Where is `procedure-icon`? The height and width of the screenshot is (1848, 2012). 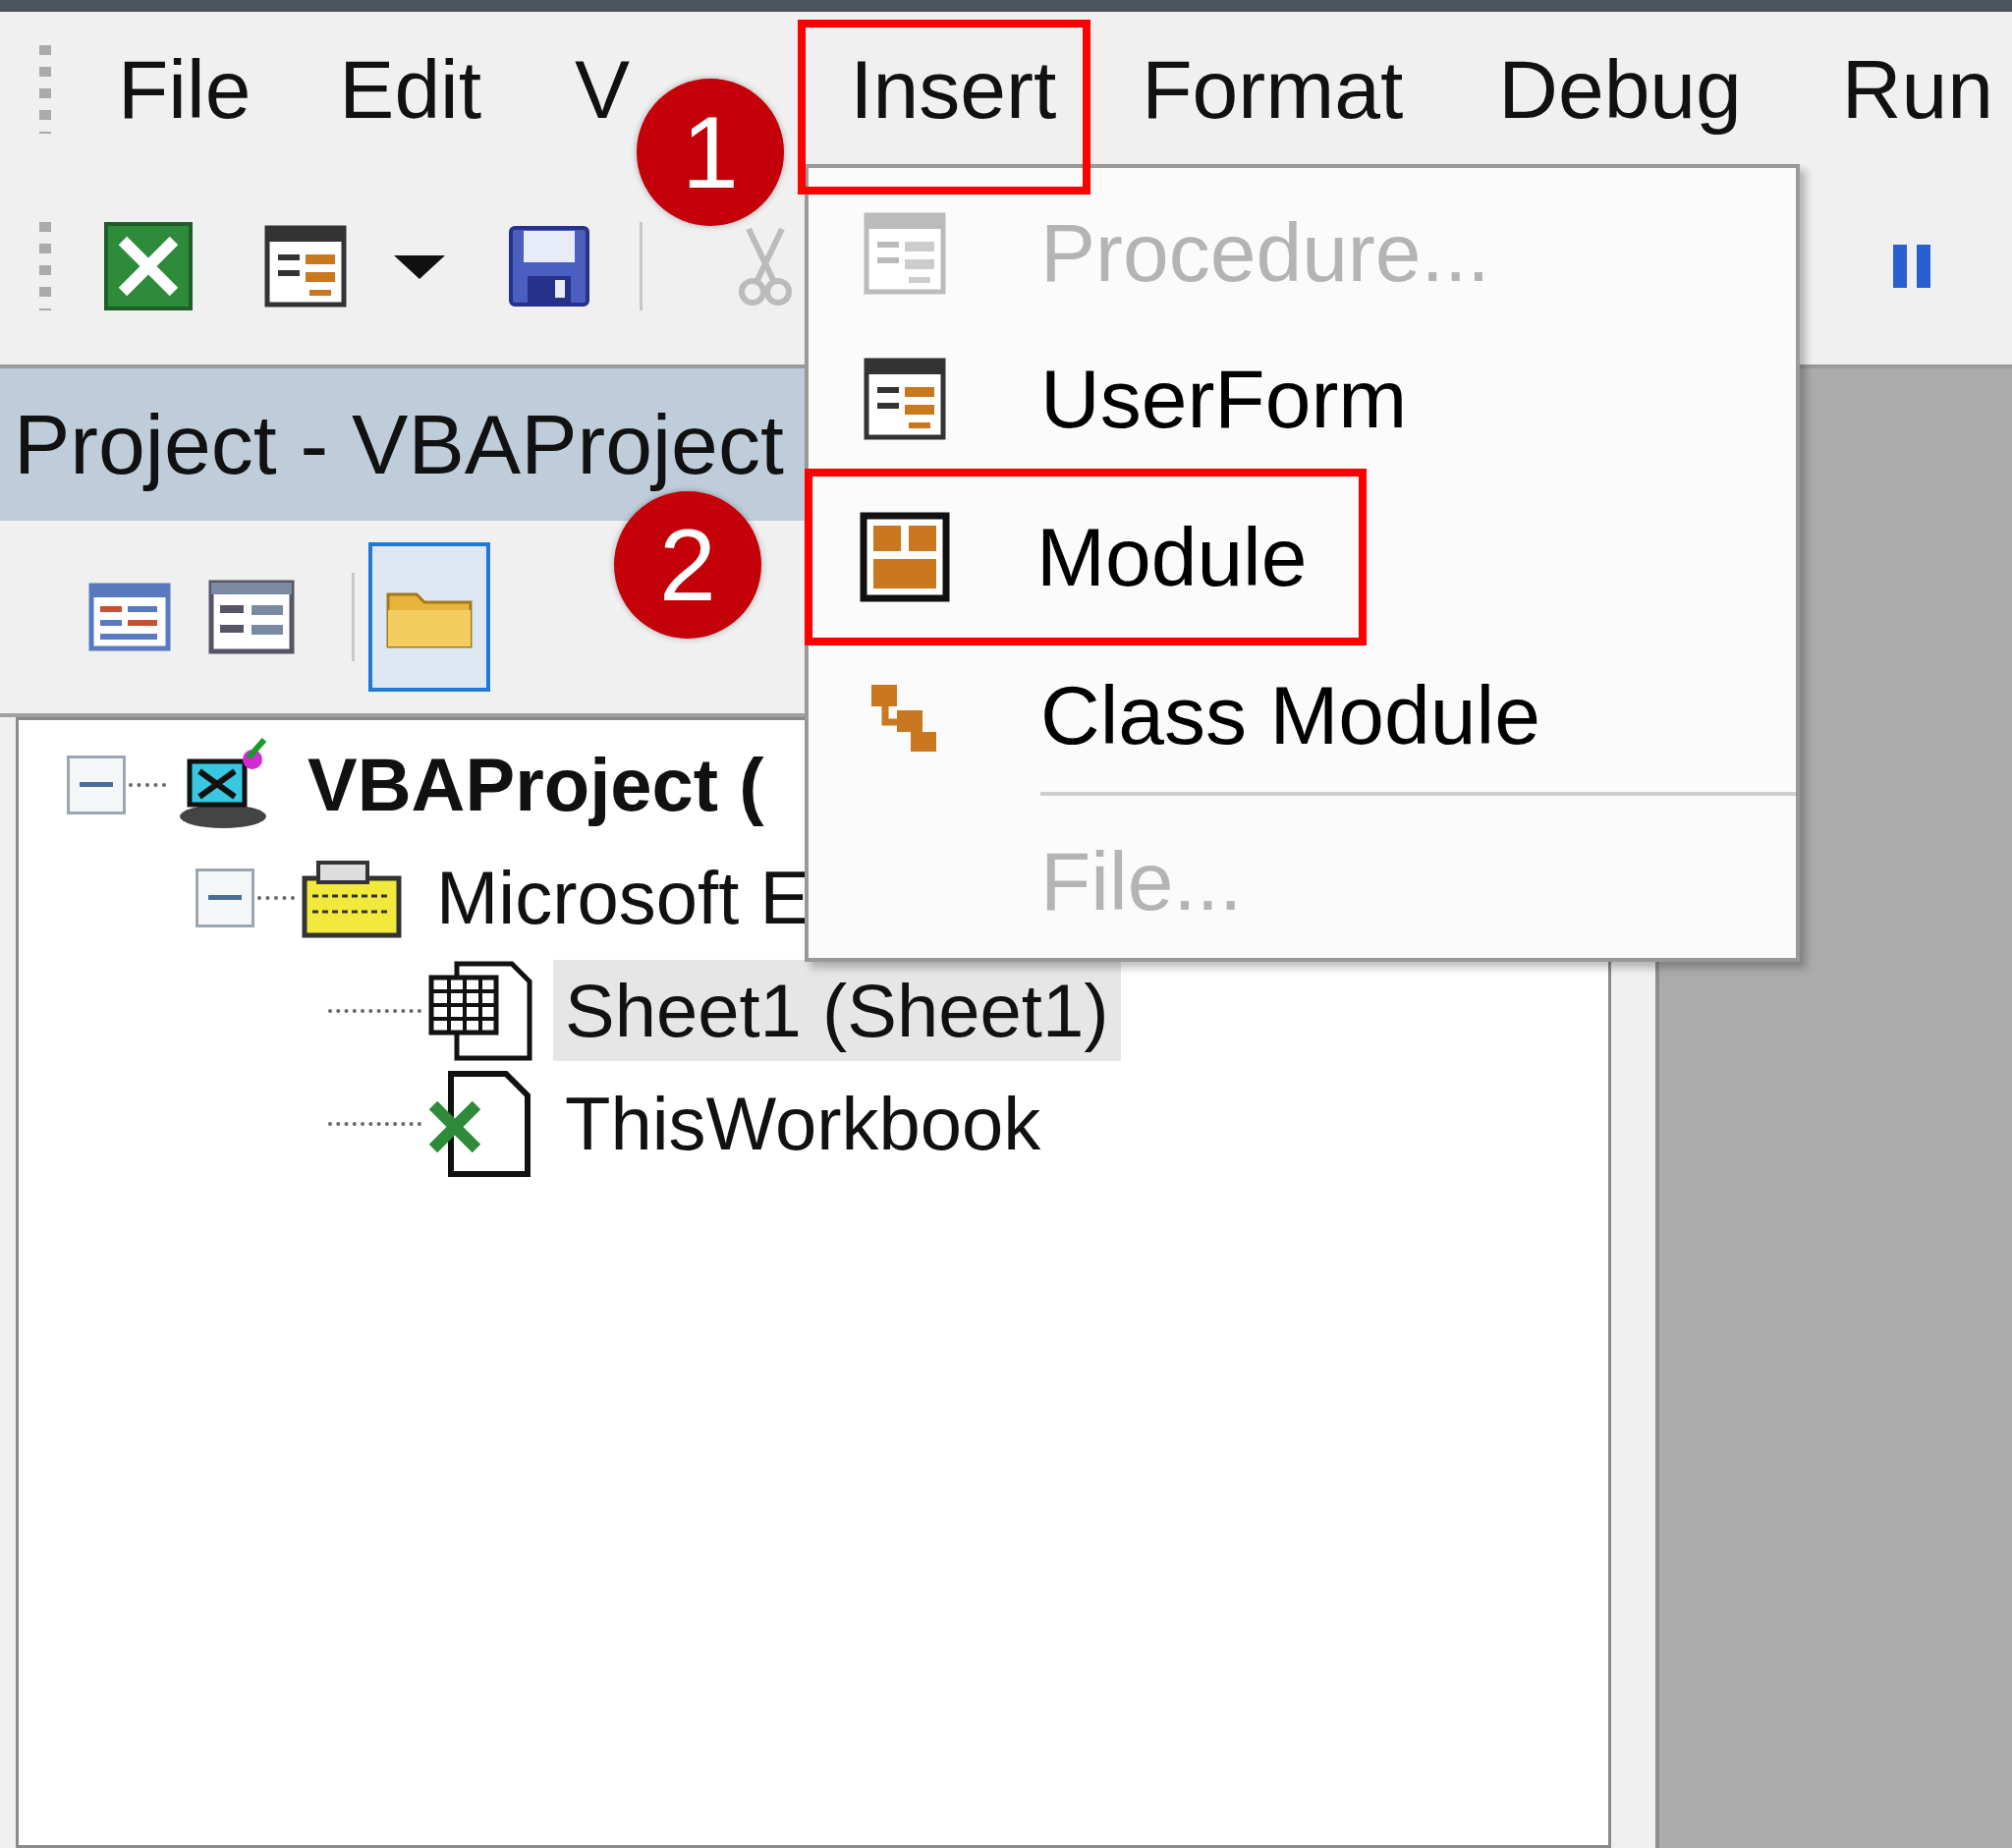
procedure-icon is located at coordinates (905, 253).